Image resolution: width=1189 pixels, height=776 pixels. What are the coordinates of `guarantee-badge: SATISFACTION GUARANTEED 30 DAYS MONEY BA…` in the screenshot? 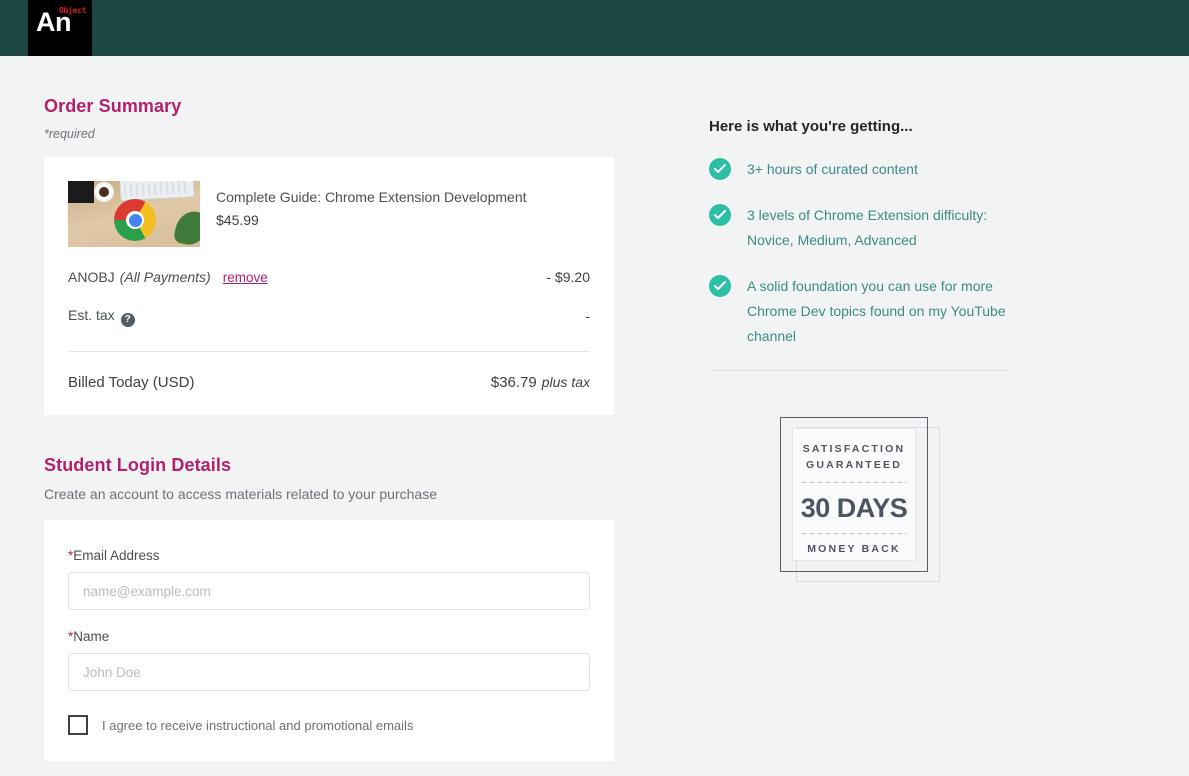 It's located at (860, 499).